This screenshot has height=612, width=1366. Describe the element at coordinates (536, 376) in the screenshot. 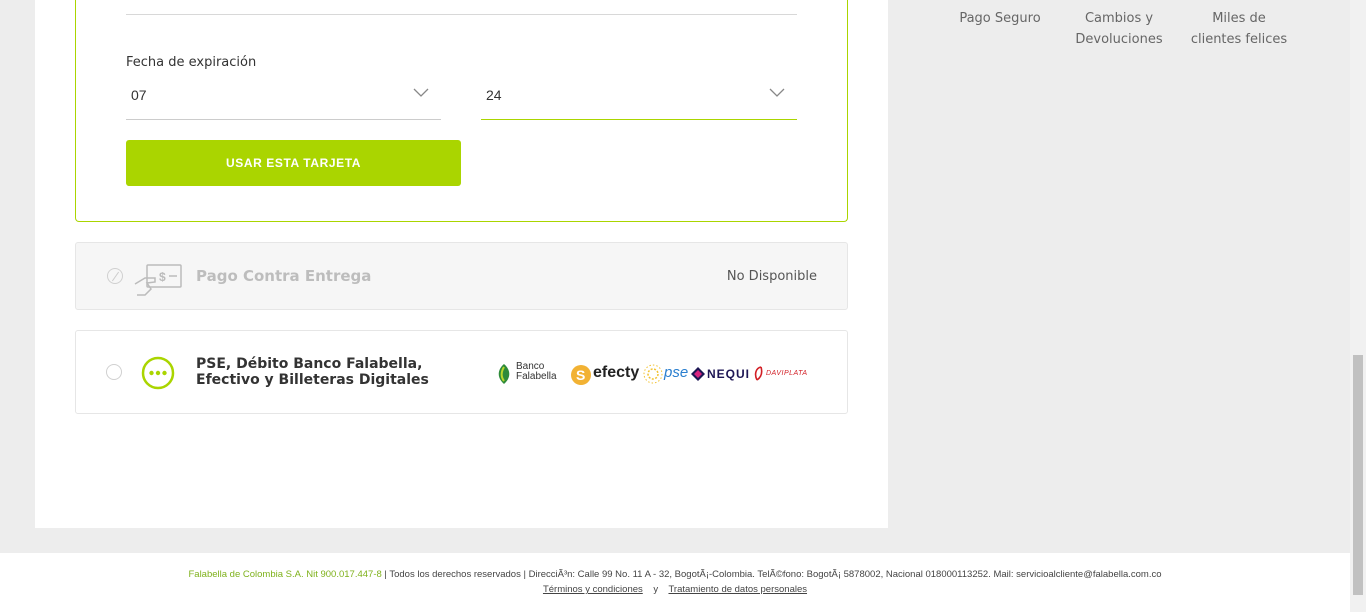

I see `banco-falabella-line2: Falabella` at that location.